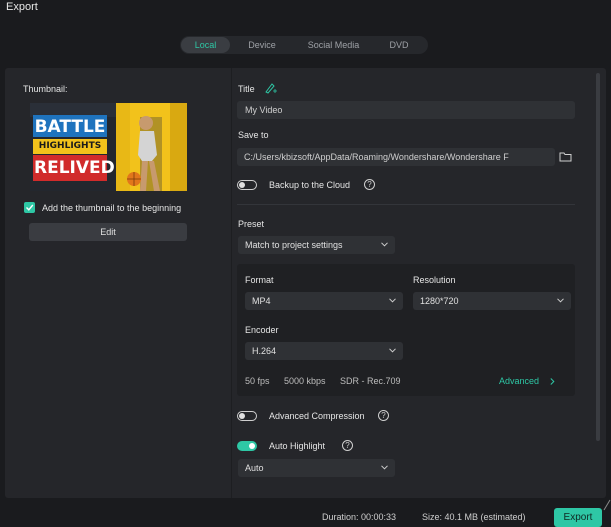 The width and height of the screenshot is (611, 527). What do you see at coordinates (112, 208) in the screenshot?
I see `add-thumbnail-label: Add the thumbnail to the beginning` at bounding box center [112, 208].